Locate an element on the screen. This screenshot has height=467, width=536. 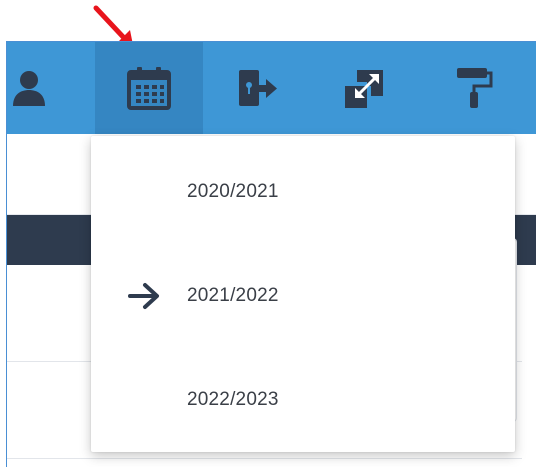
arrow-right-icon is located at coordinates (143, 296).